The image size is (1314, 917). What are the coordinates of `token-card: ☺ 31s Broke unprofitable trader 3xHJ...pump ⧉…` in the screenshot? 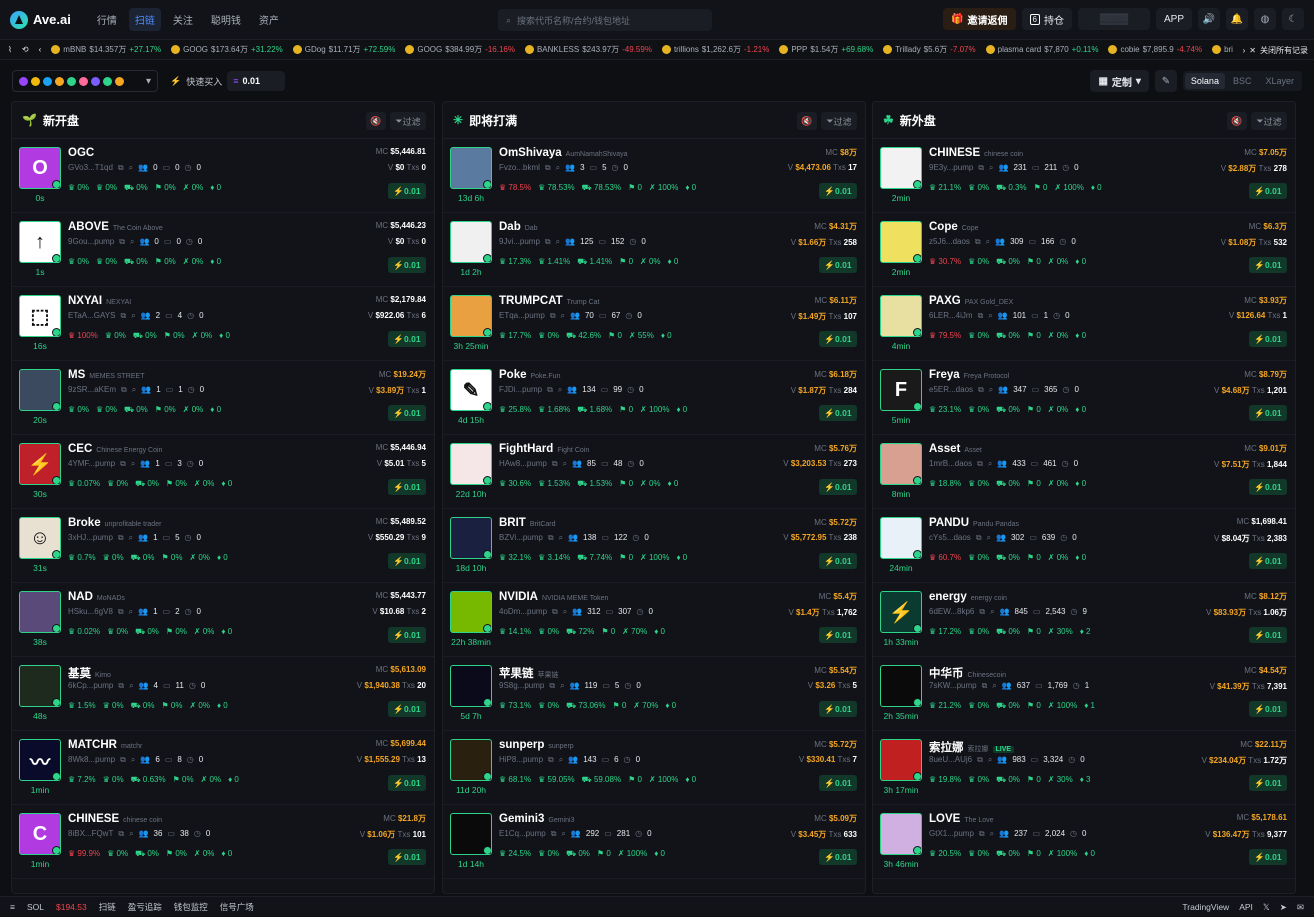 It's located at (223, 546).